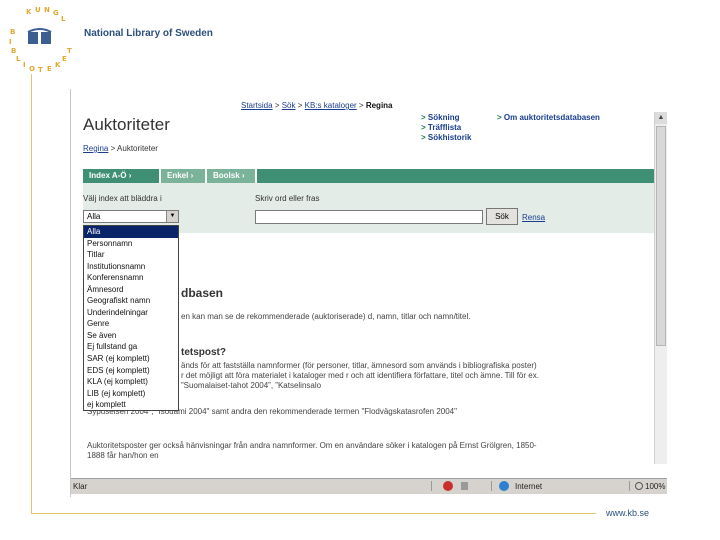 Image resolution: width=720 pixels, height=540 pixels. What do you see at coordinates (504, 486) in the screenshot?
I see `globe-icon` at bounding box center [504, 486].